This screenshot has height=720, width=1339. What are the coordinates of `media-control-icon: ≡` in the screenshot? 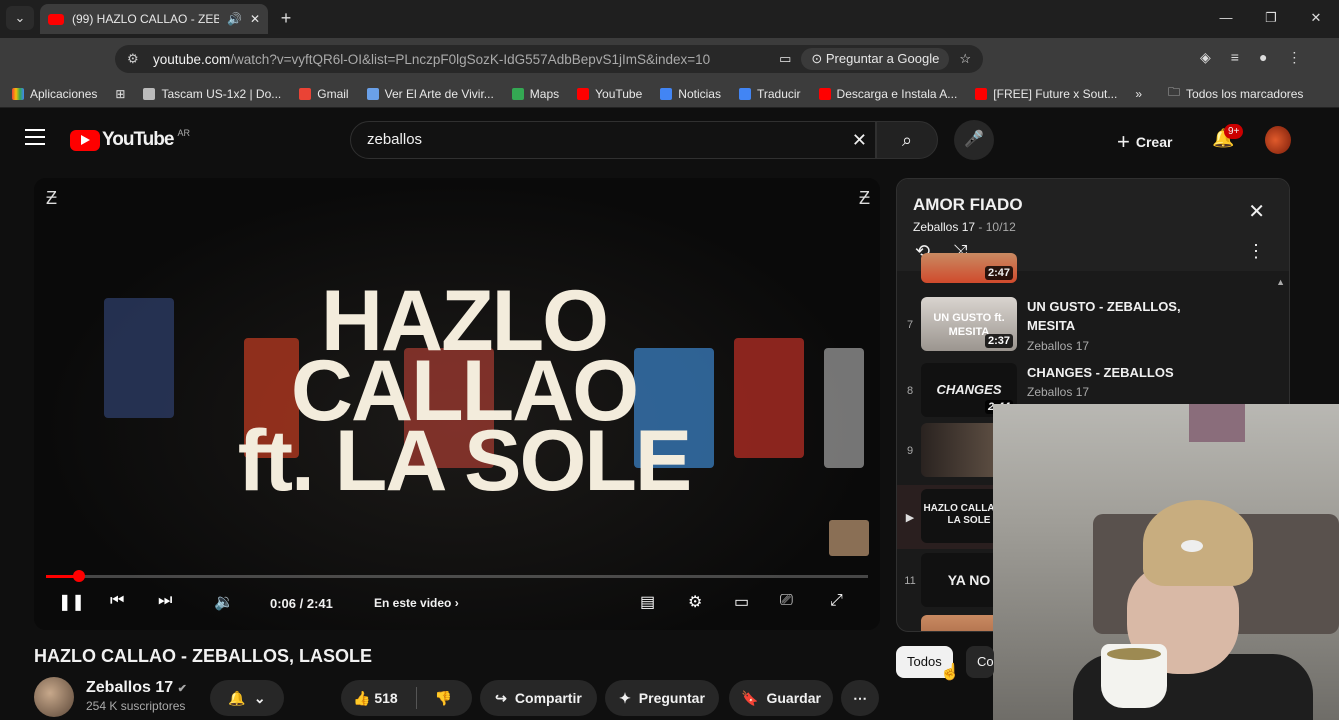 It's located at (1235, 57).